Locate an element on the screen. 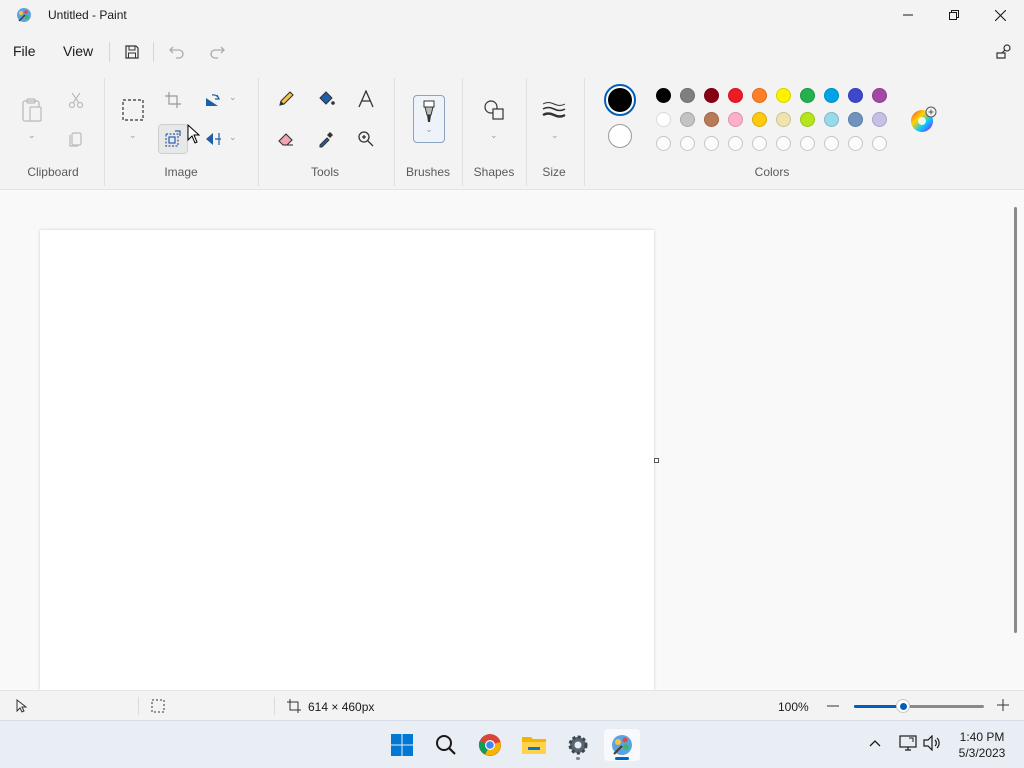 This screenshot has height=768, width=1024. taskbar-chrome is located at coordinates (490, 745).